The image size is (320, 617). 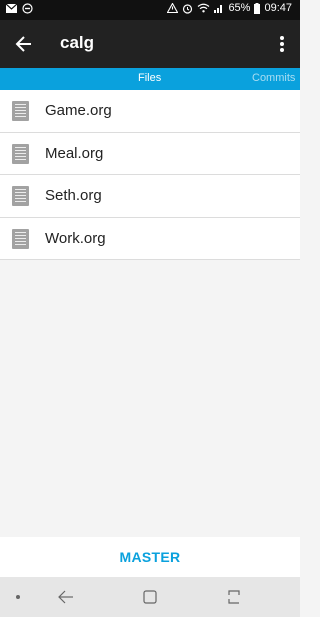 What do you see at coordinates (150, 111) in the screenshot?
I see `list-item: Game.org` at bounding box center [150, 111].